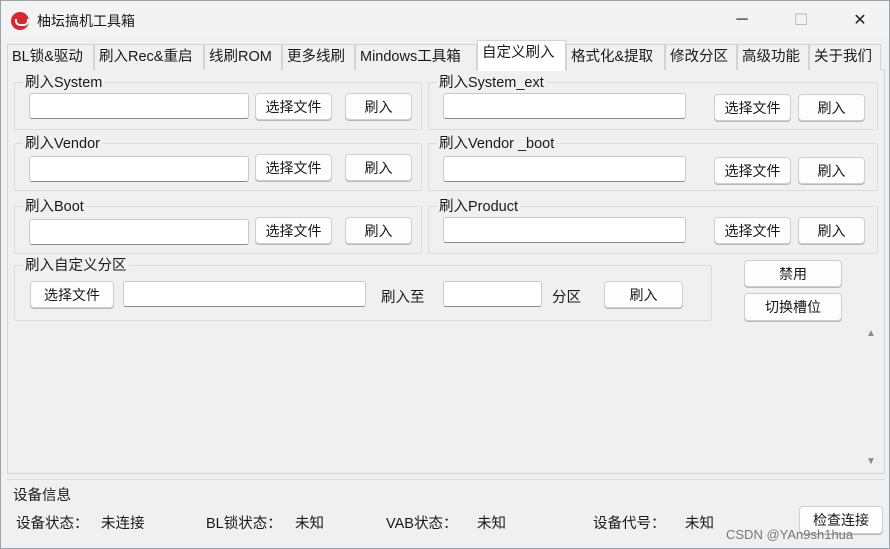  I want to click on device-status-label: 设备状态：, so click(52, 524).